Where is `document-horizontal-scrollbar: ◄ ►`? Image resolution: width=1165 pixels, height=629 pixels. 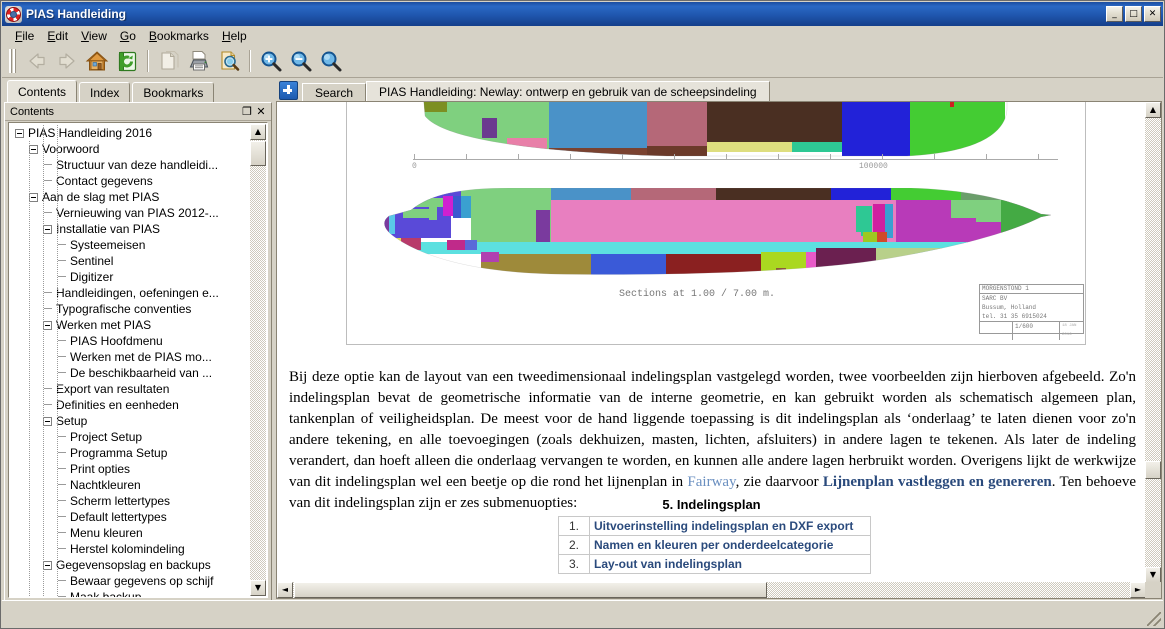 document-horizontal-scrollbar: ◄ ► is located at coordinates (711, 590).